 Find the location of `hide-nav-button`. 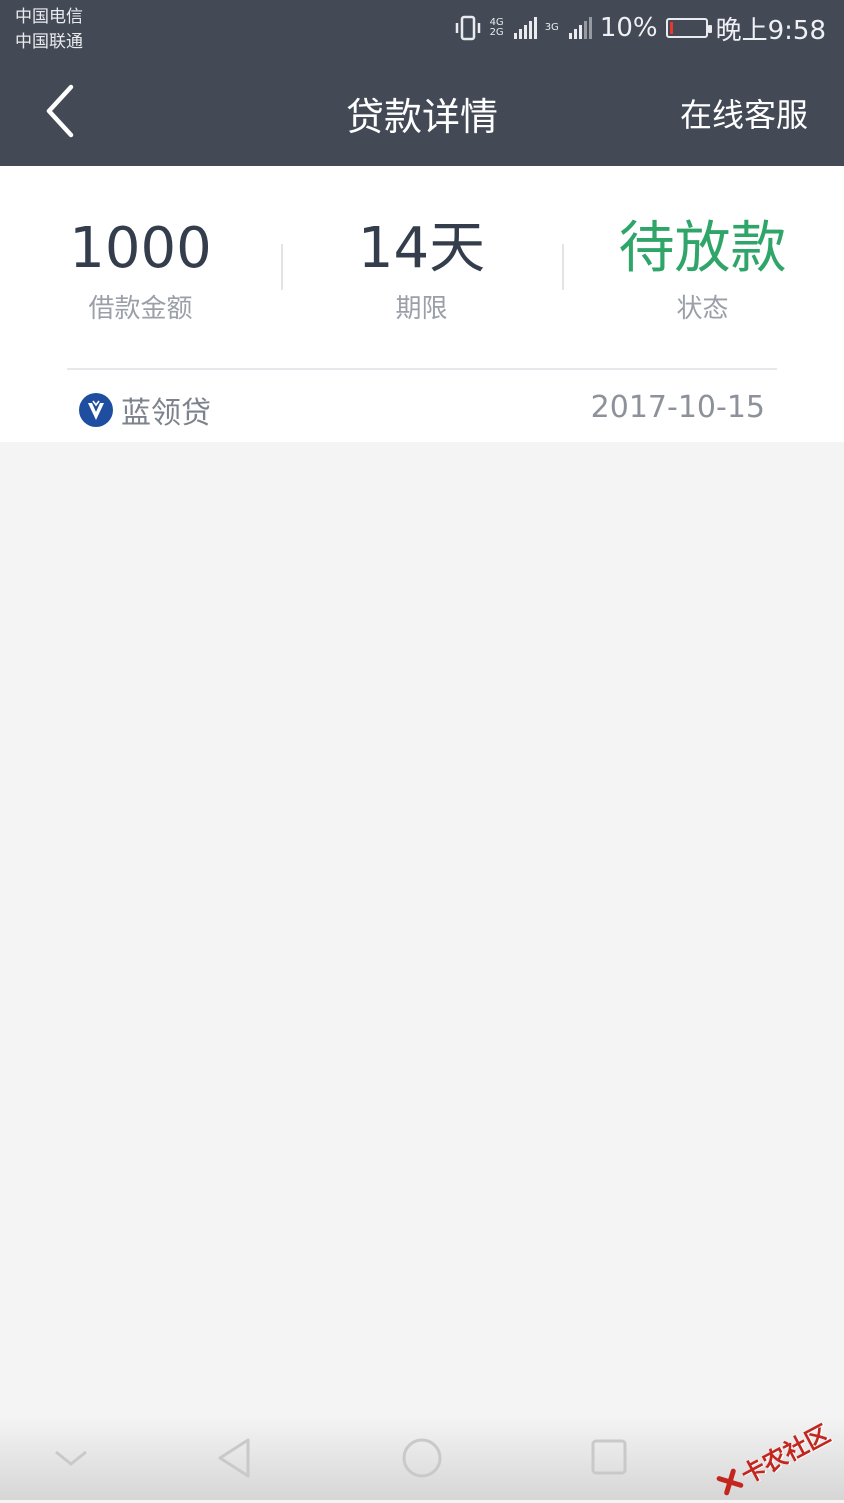

hide-nav-button is located at coordinates (71, 1458).